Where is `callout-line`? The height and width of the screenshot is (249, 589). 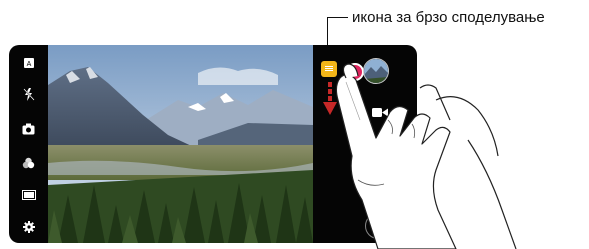 callout-line is located at coordinates (337, 17).